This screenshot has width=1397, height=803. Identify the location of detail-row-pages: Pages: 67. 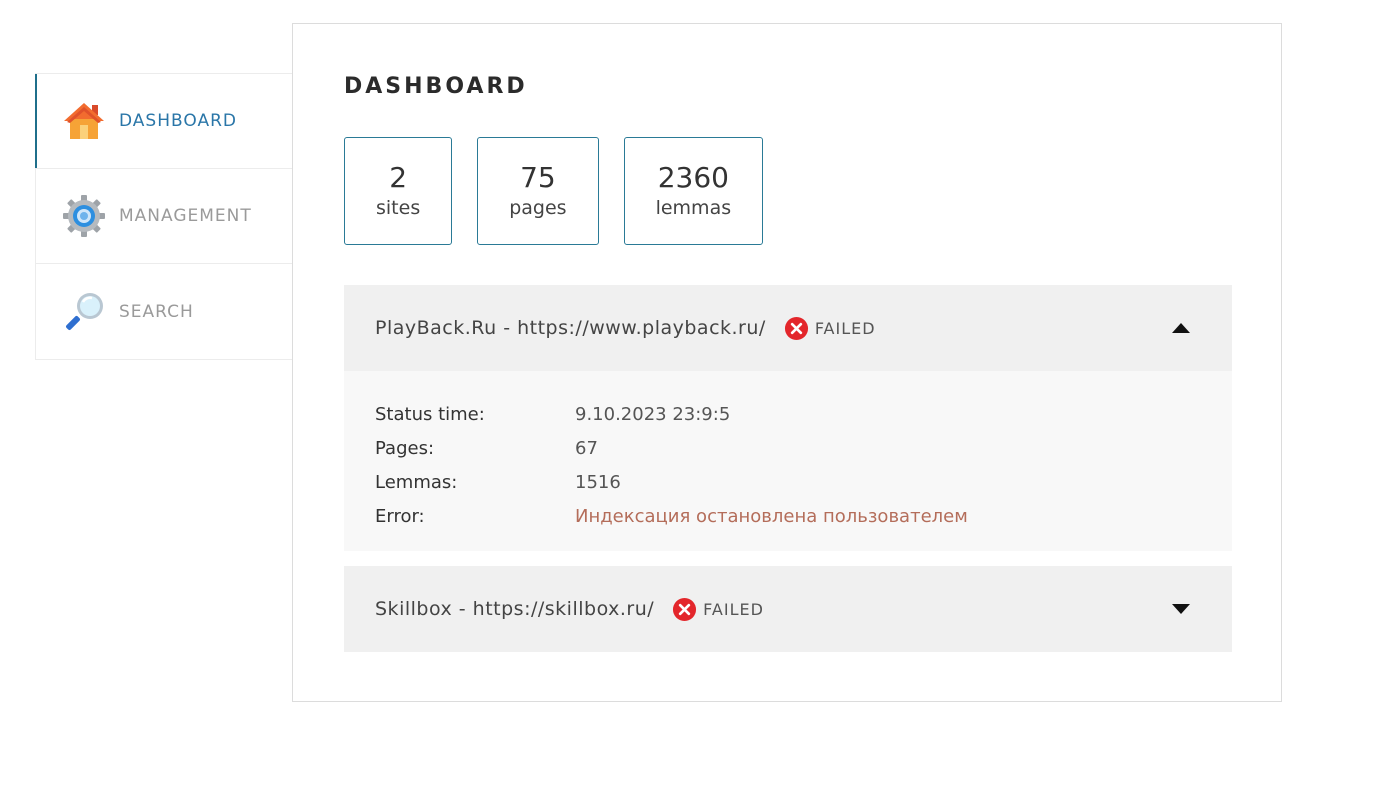
(788, 448).